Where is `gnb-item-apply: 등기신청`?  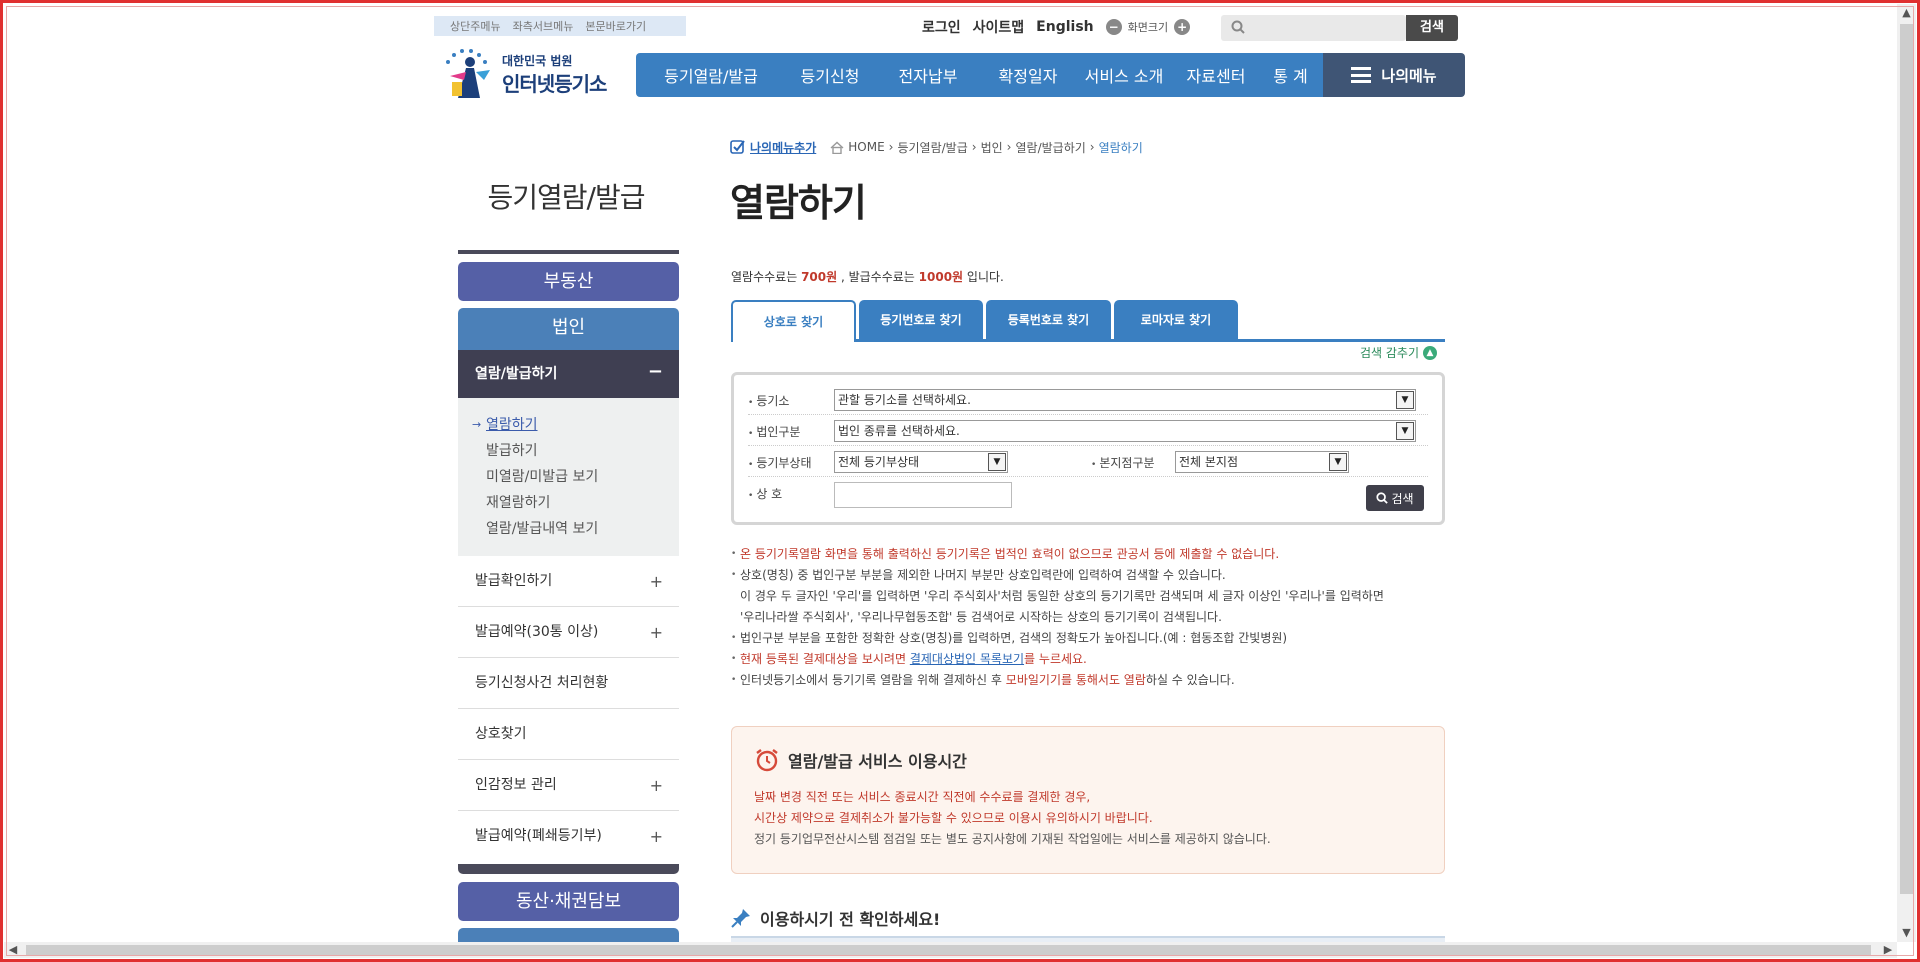
gnb-item-apply: 등기신청 is located at coordinates (830, 75).